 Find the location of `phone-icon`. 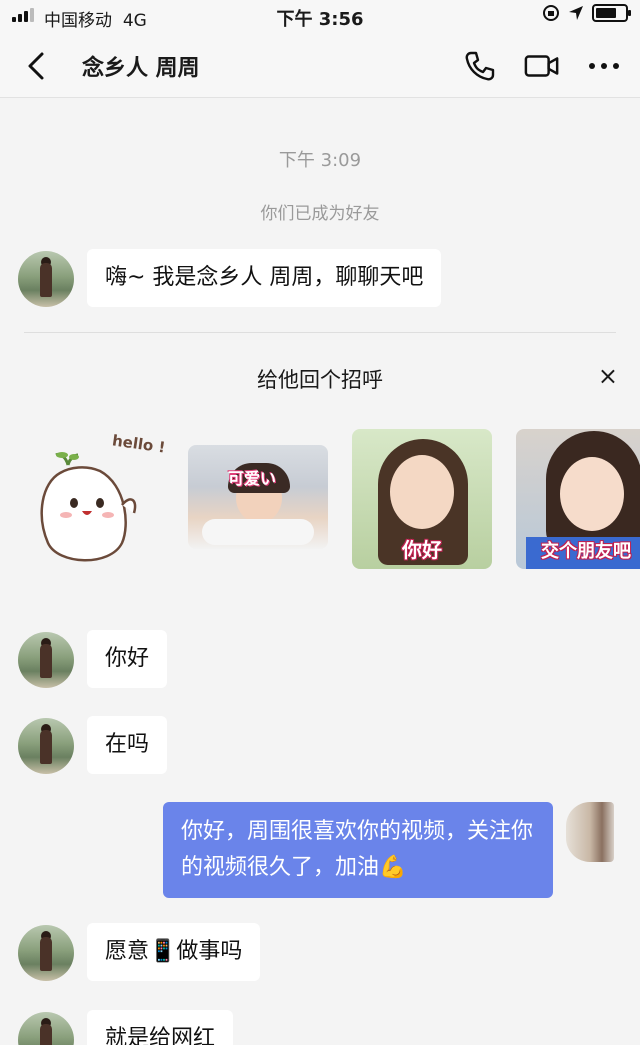

phone-icon is located at coordinates (480, 66).